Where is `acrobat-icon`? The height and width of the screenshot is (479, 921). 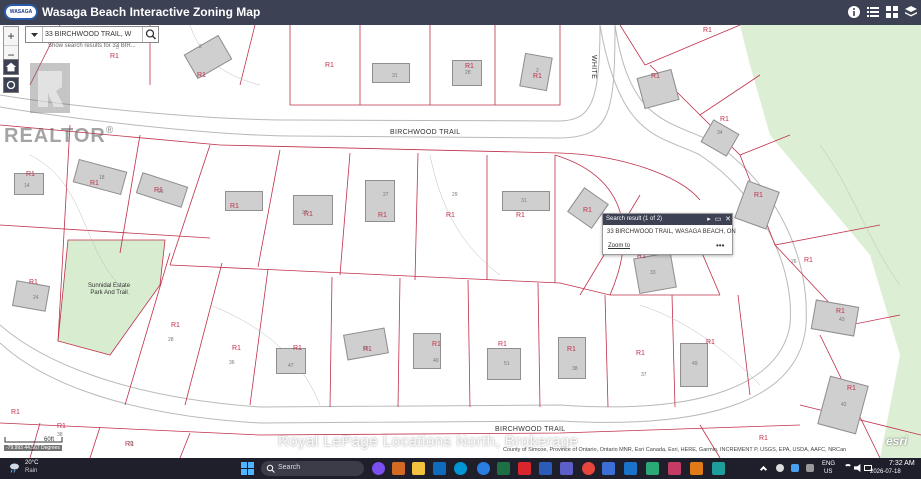
acrobat-icon is located at coordinates (524, 468).